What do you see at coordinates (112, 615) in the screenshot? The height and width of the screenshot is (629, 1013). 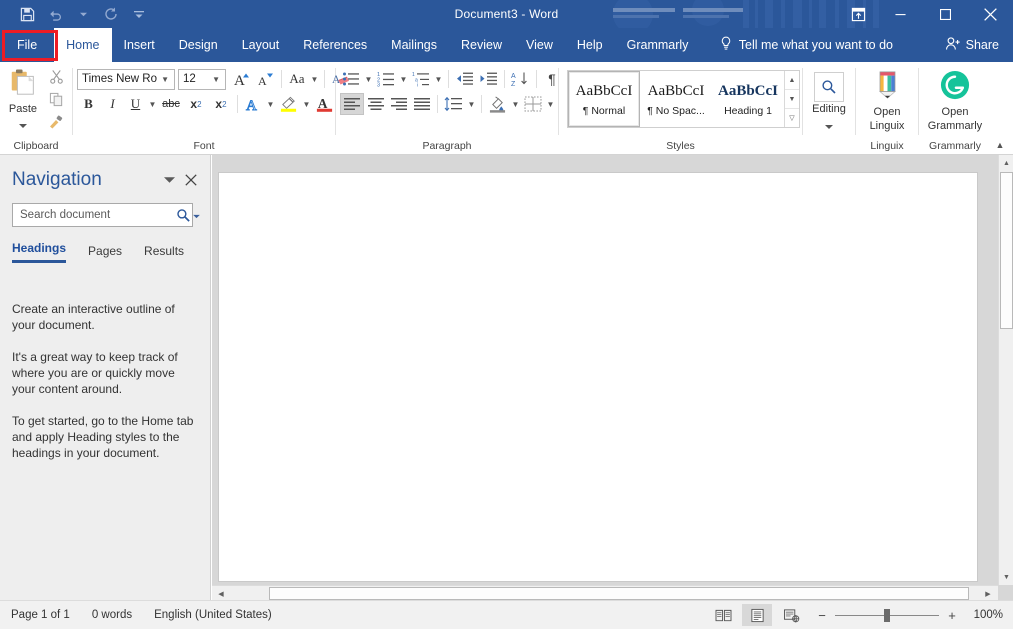 I see `word-count: 0 words` at bounding box center [112, 615].